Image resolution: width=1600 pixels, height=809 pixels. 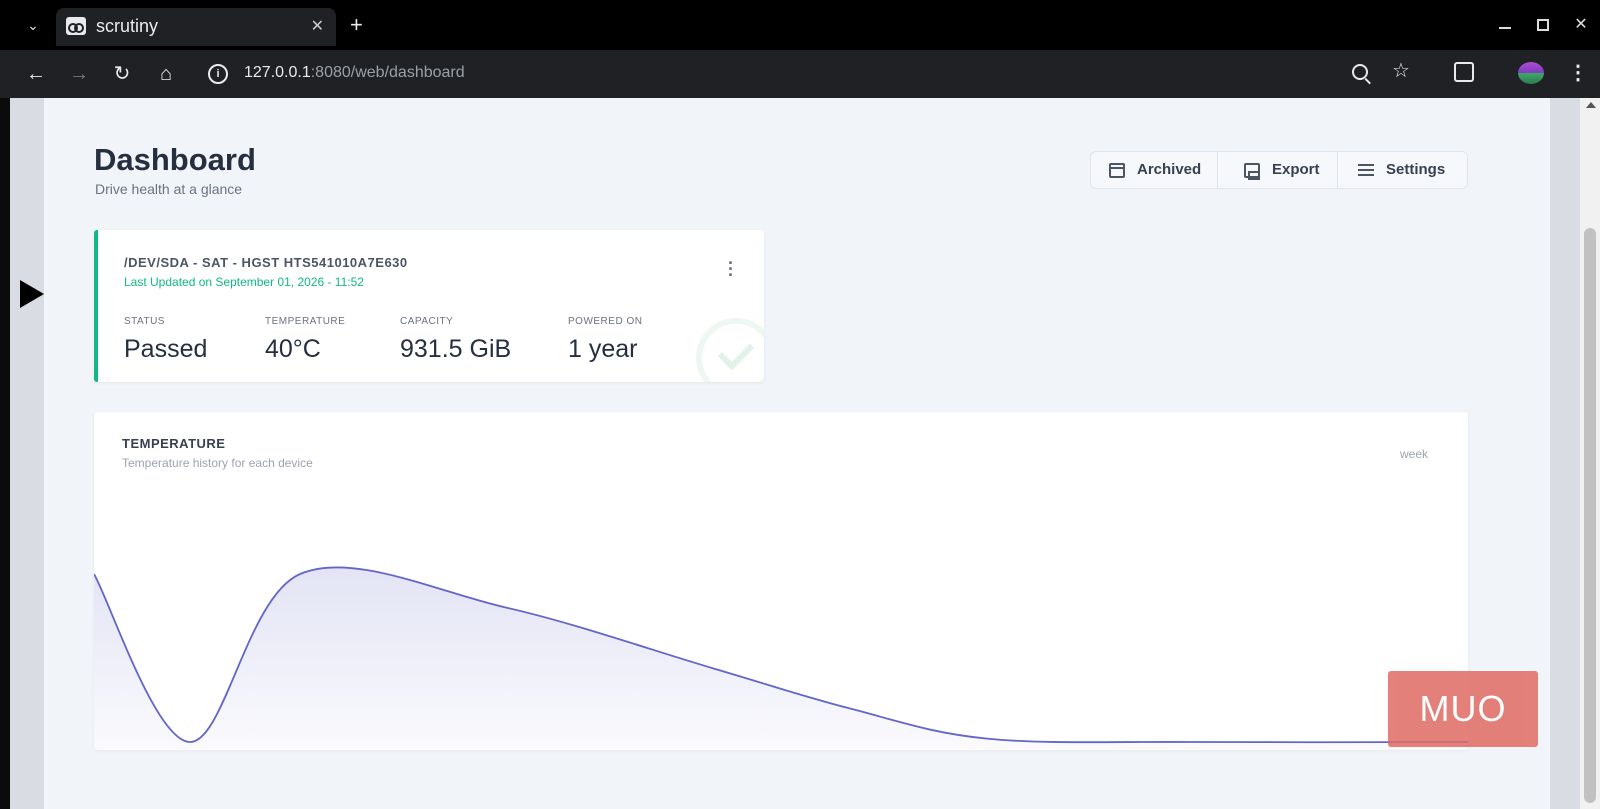 What do you see at coordinates (317, 26) in the screenshot?
I see `tab-close-icon: ✕` at bounding box center [317, 26].